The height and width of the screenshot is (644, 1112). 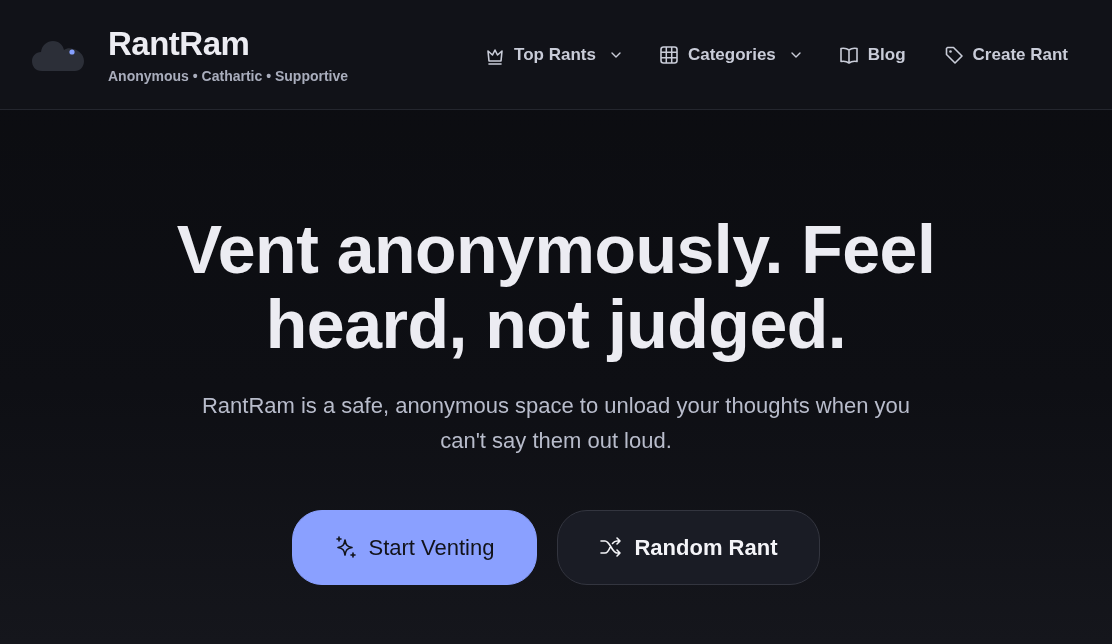 I want to click on book-icon, so click(x=848, y=54).